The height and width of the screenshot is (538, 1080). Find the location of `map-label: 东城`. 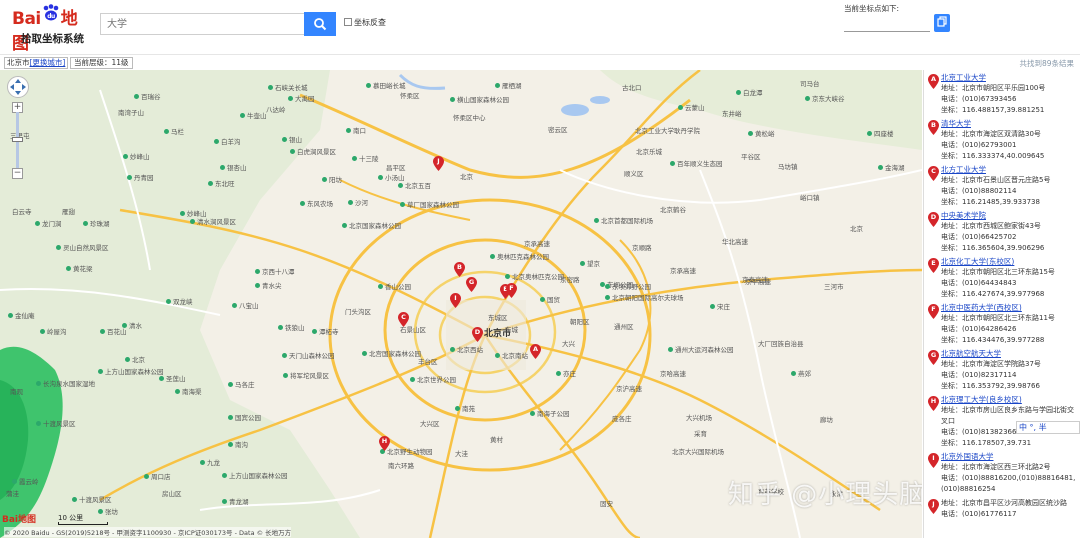

map-label: 东城 is located at coordinates (511, 330).